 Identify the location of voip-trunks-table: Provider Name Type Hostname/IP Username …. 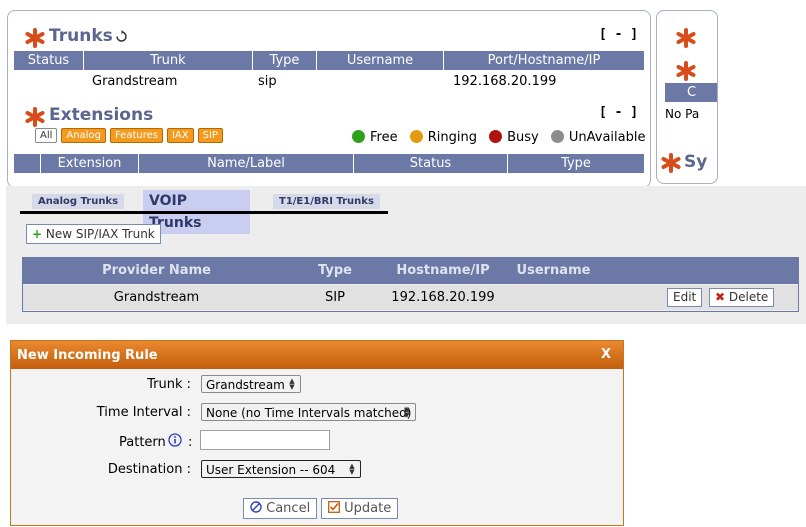
(410, 284).